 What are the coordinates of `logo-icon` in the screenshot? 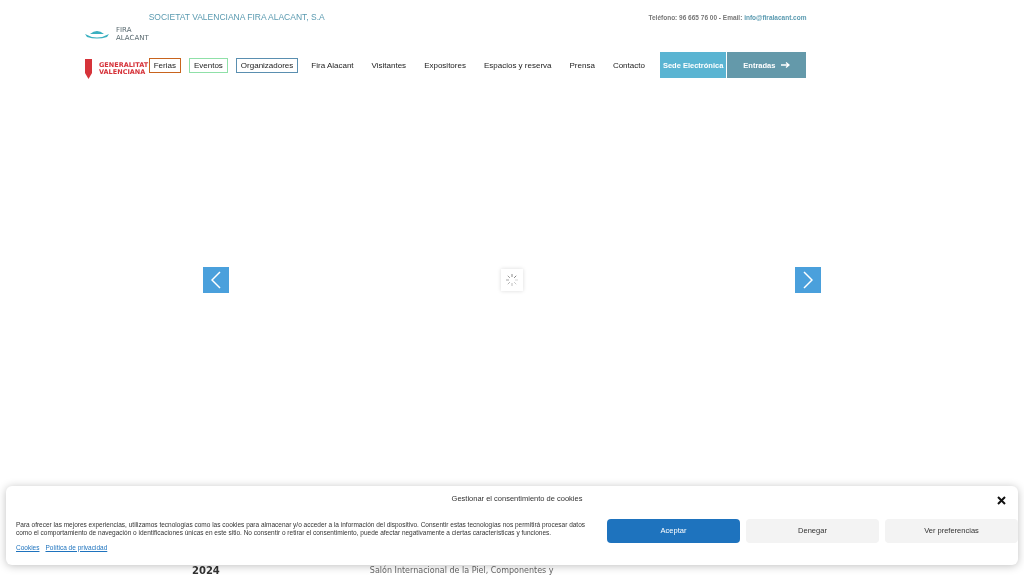 It's located at (97, 34).